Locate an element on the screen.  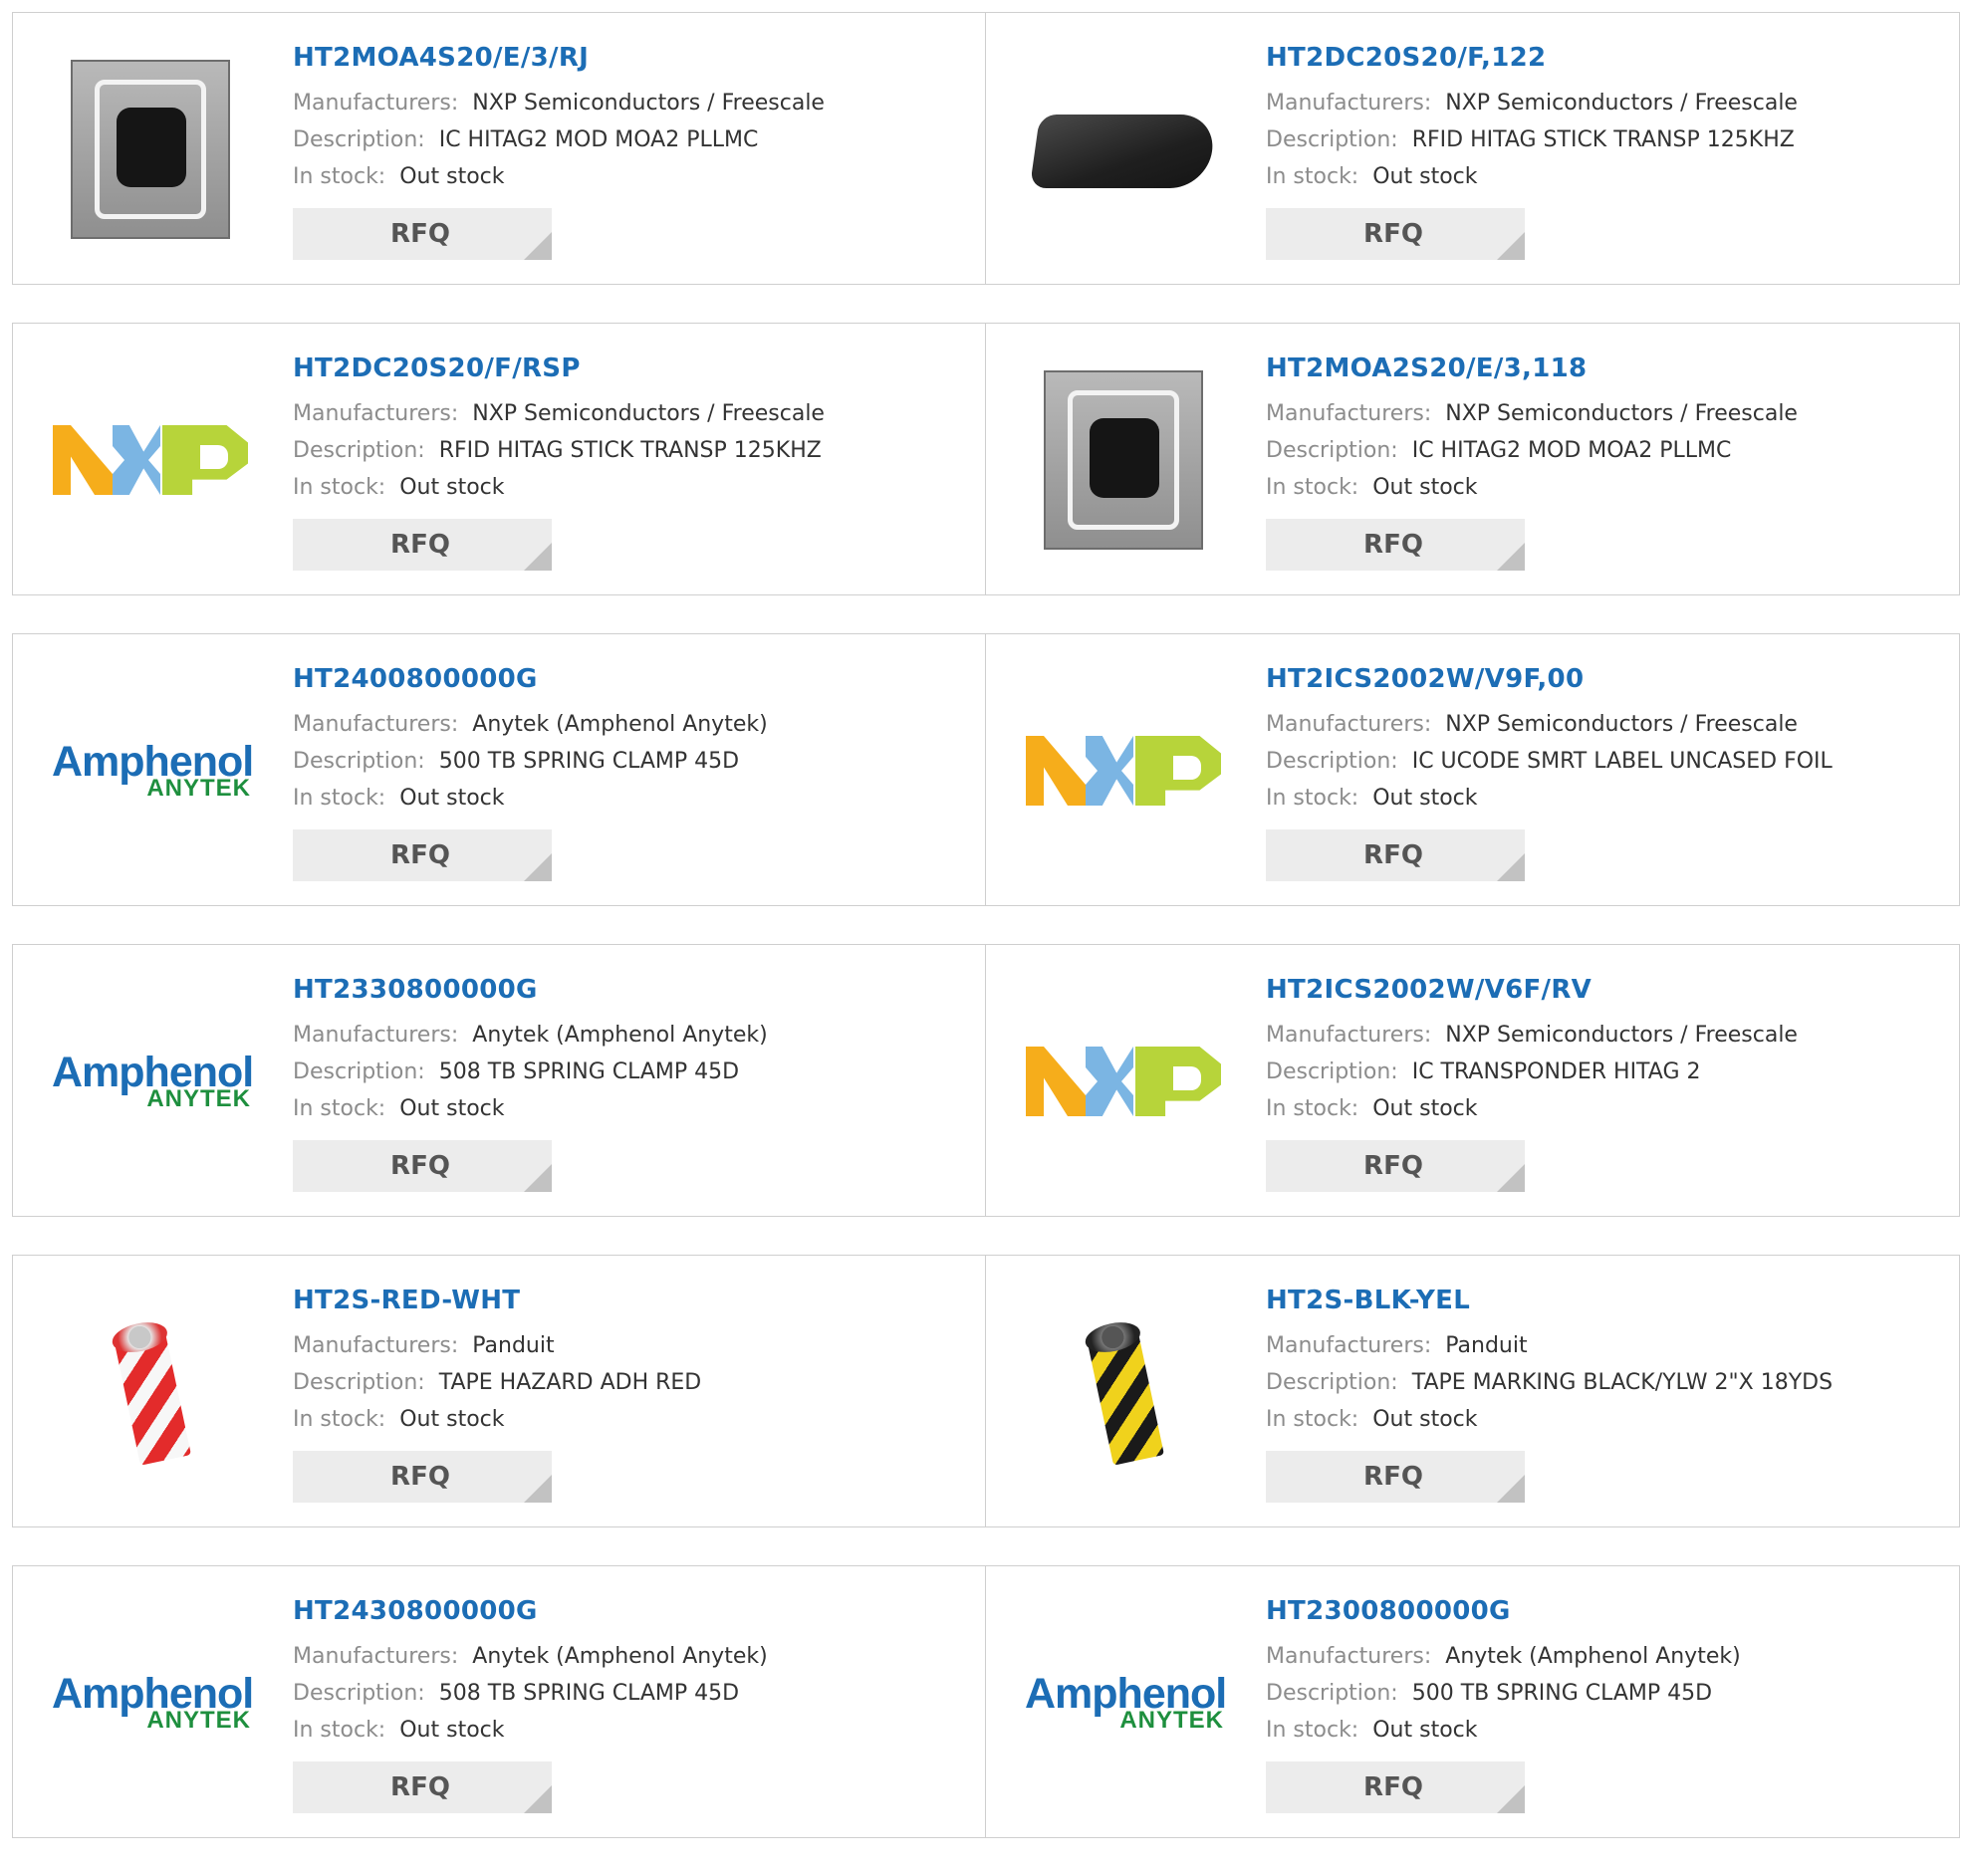
part-number-link: HT2DC20S20/F/RSP is located at coordinates (629, 369).